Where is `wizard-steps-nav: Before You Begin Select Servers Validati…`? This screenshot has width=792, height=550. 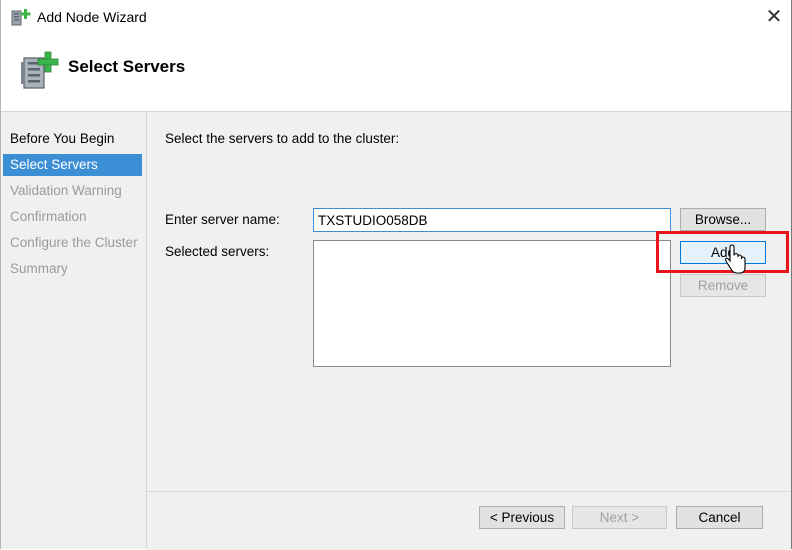
wizard-steps-nav: Before You Begin Select Servers Validati… is located at coordinates (74, 330).